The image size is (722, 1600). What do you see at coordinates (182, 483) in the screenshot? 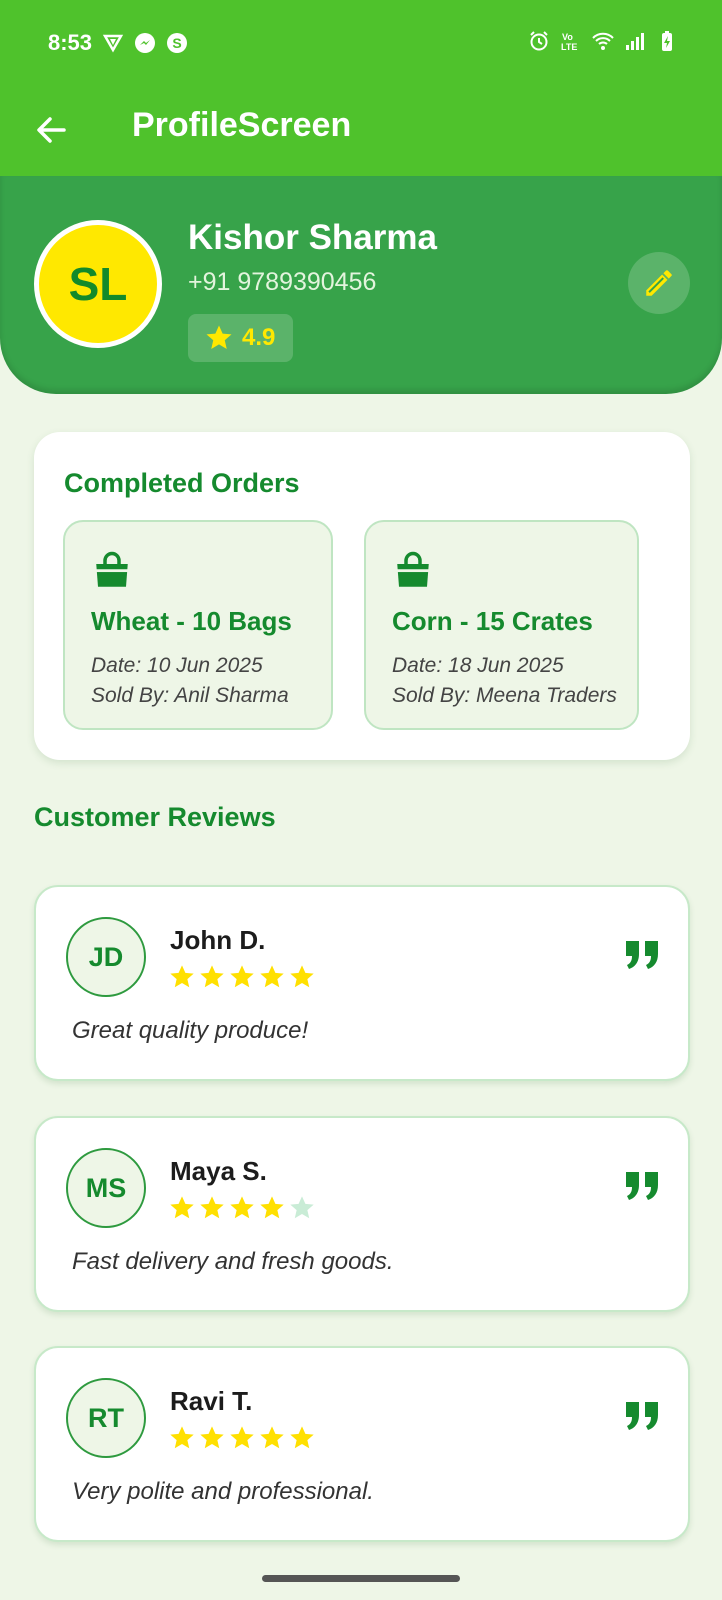
I see `completed-orders-title: Completed Orders` at bounding box center [182, 483].